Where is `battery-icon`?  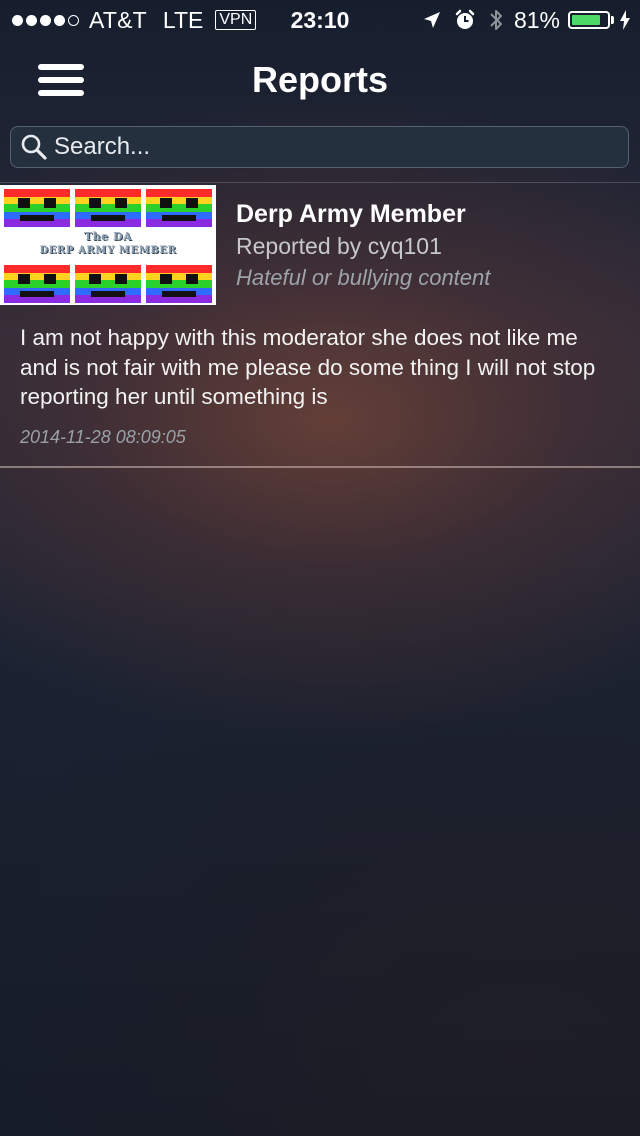
battery-icon is located at coordinates (589, 20).